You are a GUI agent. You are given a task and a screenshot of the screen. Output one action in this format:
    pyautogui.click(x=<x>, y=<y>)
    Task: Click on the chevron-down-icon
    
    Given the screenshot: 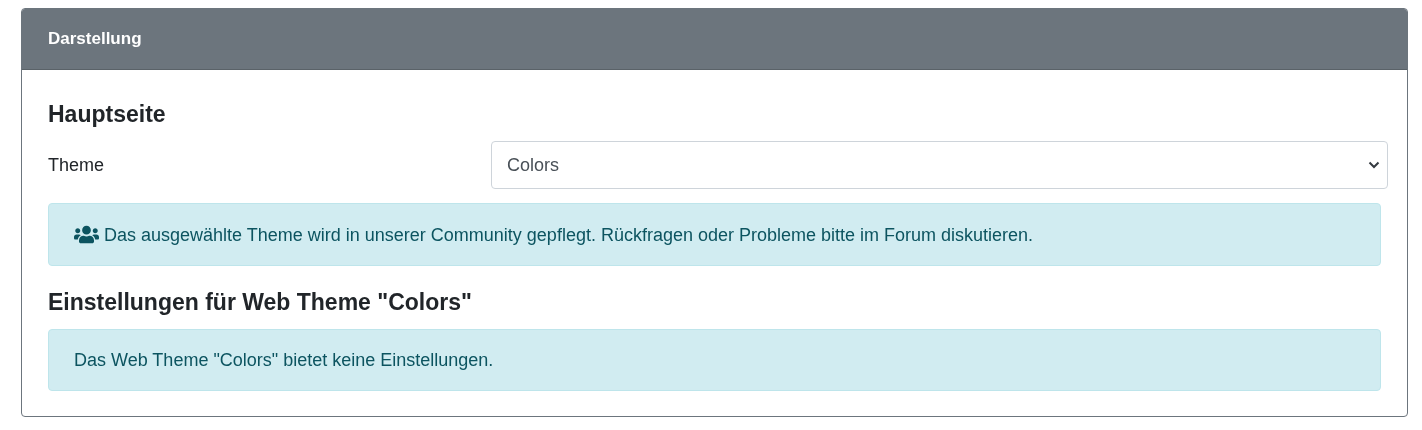 What is the action you would take?
    pyautogui.click(x=1374, y=165)
    